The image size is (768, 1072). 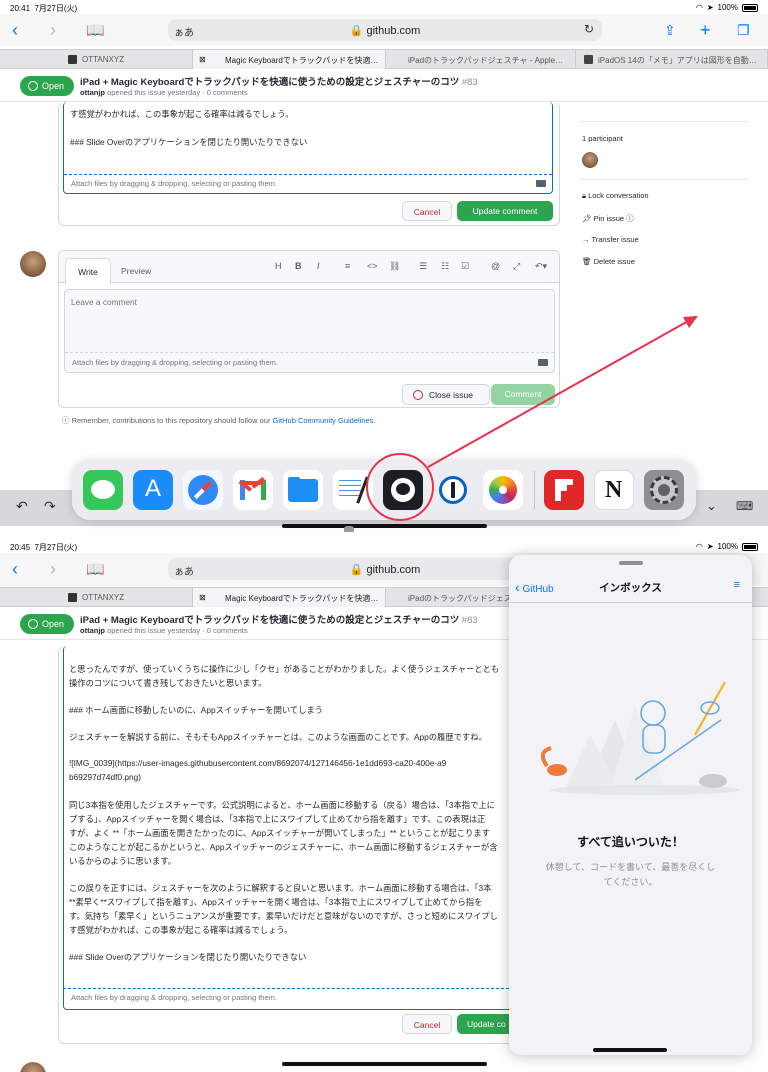 I want to click on back-icon: ‹, so click(x=15, y=569).